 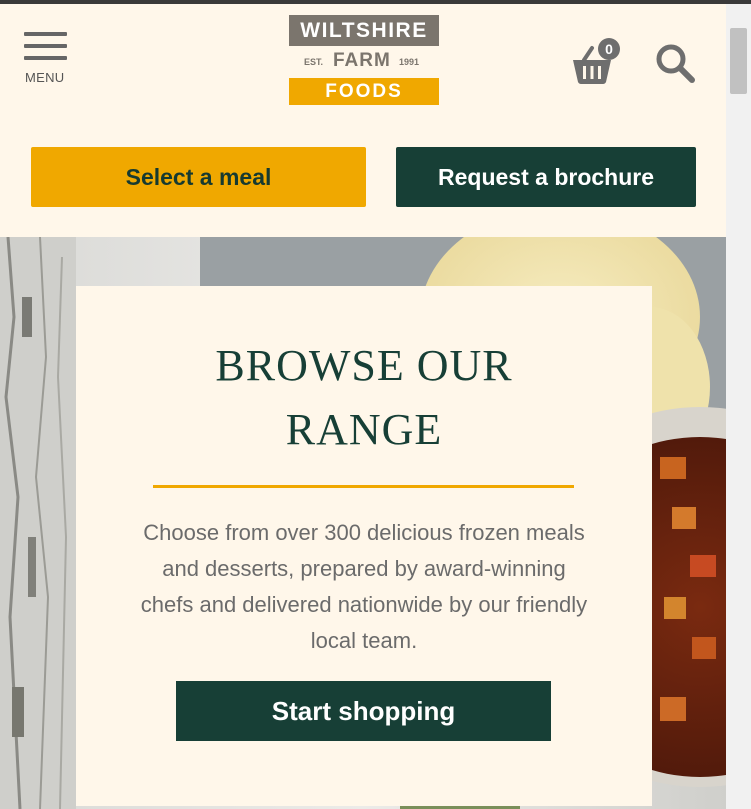 I want to click on logo-foods: FOODS, so click(x=364, y=91).